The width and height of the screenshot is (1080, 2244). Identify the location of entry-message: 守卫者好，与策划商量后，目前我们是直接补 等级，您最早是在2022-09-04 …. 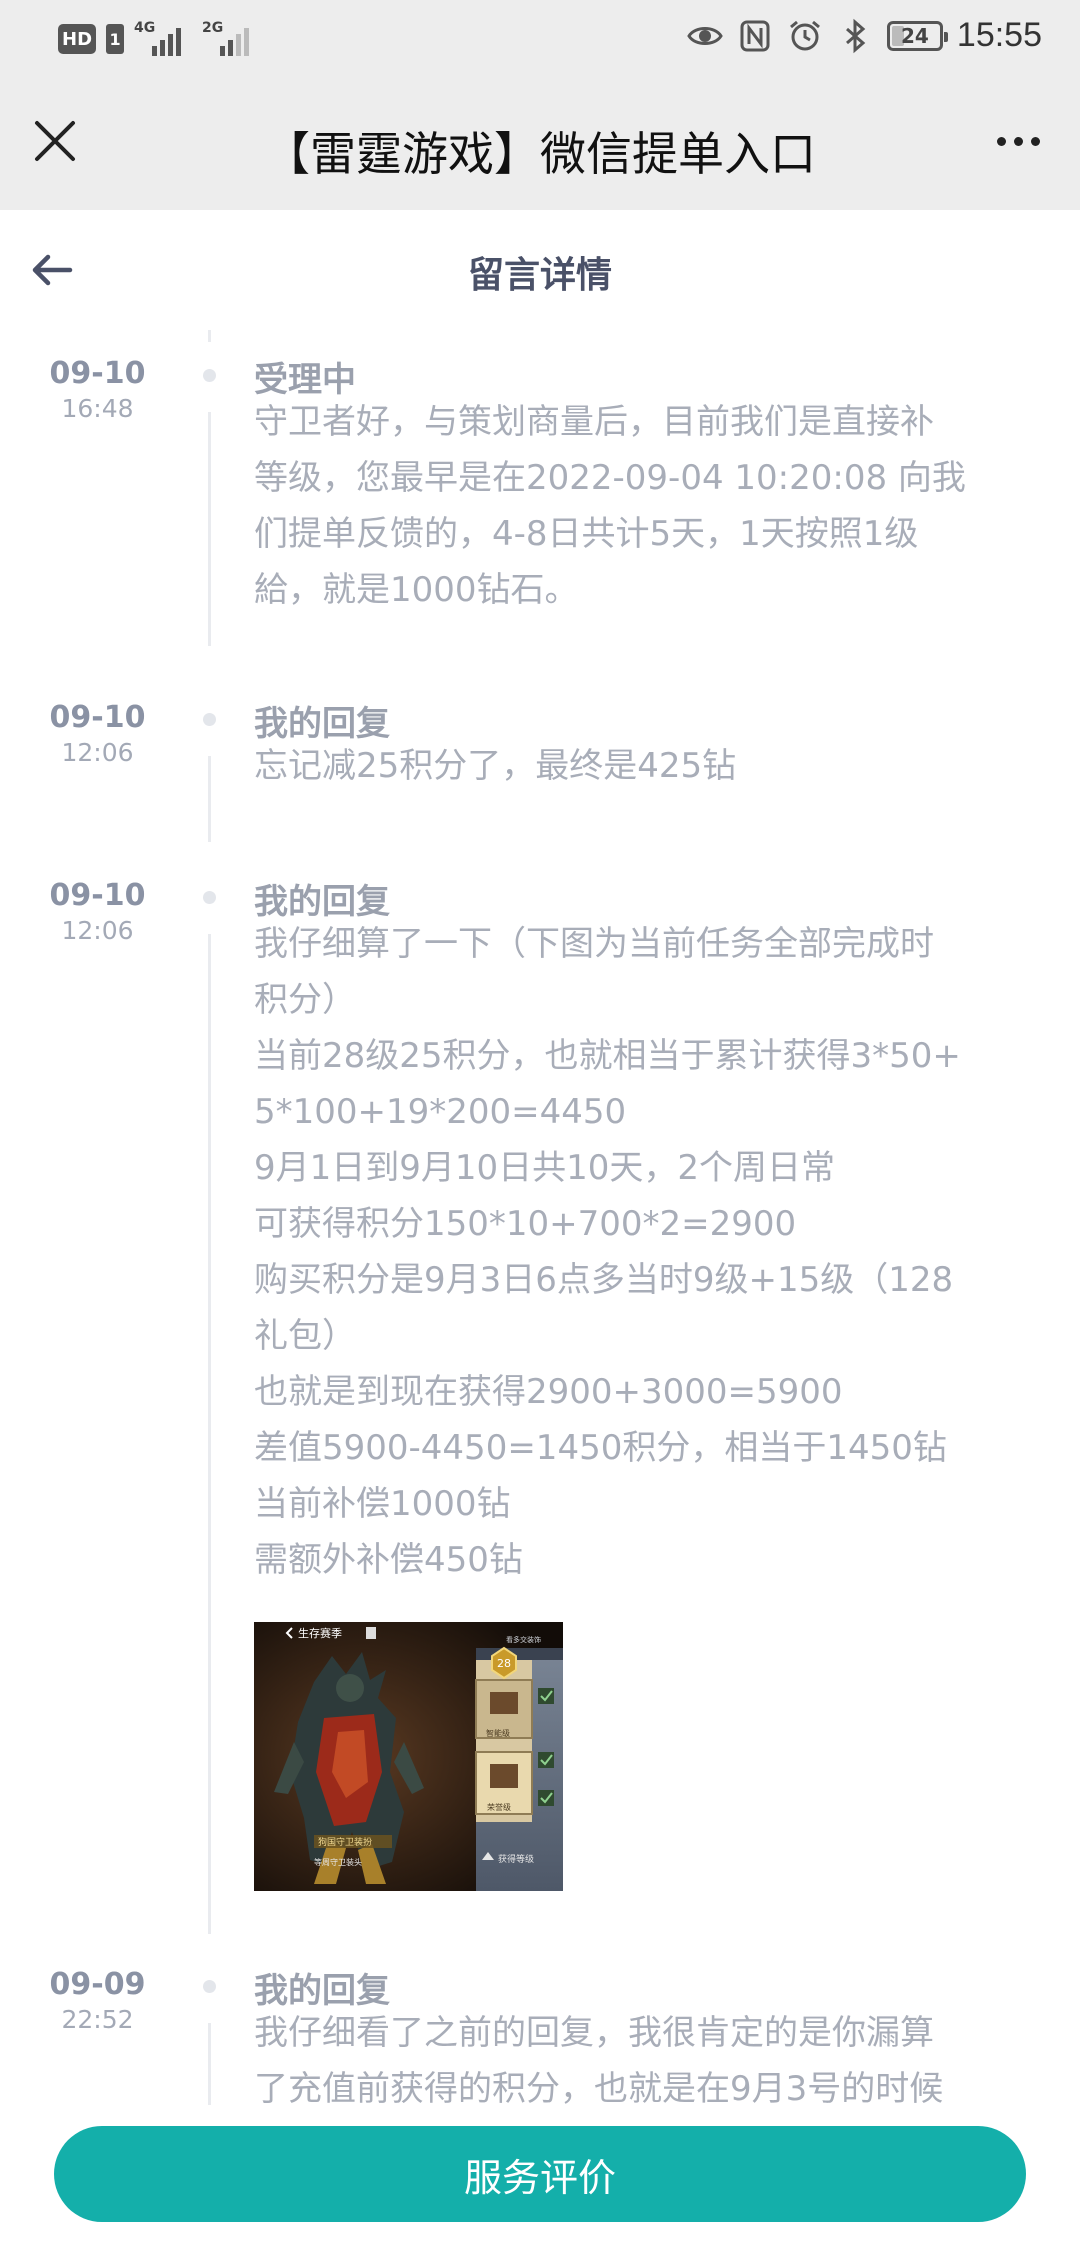
(639, 506).